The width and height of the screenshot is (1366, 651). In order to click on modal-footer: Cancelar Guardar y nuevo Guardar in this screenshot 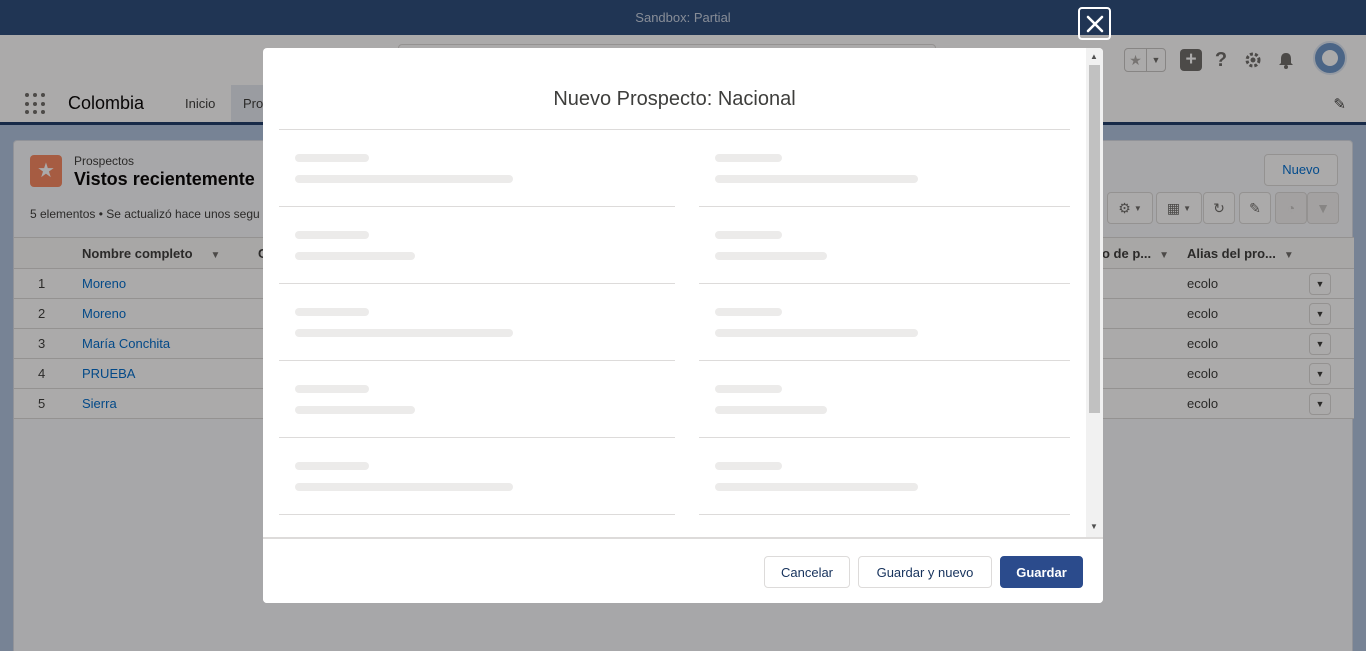, I will do `click(683, 570)`.